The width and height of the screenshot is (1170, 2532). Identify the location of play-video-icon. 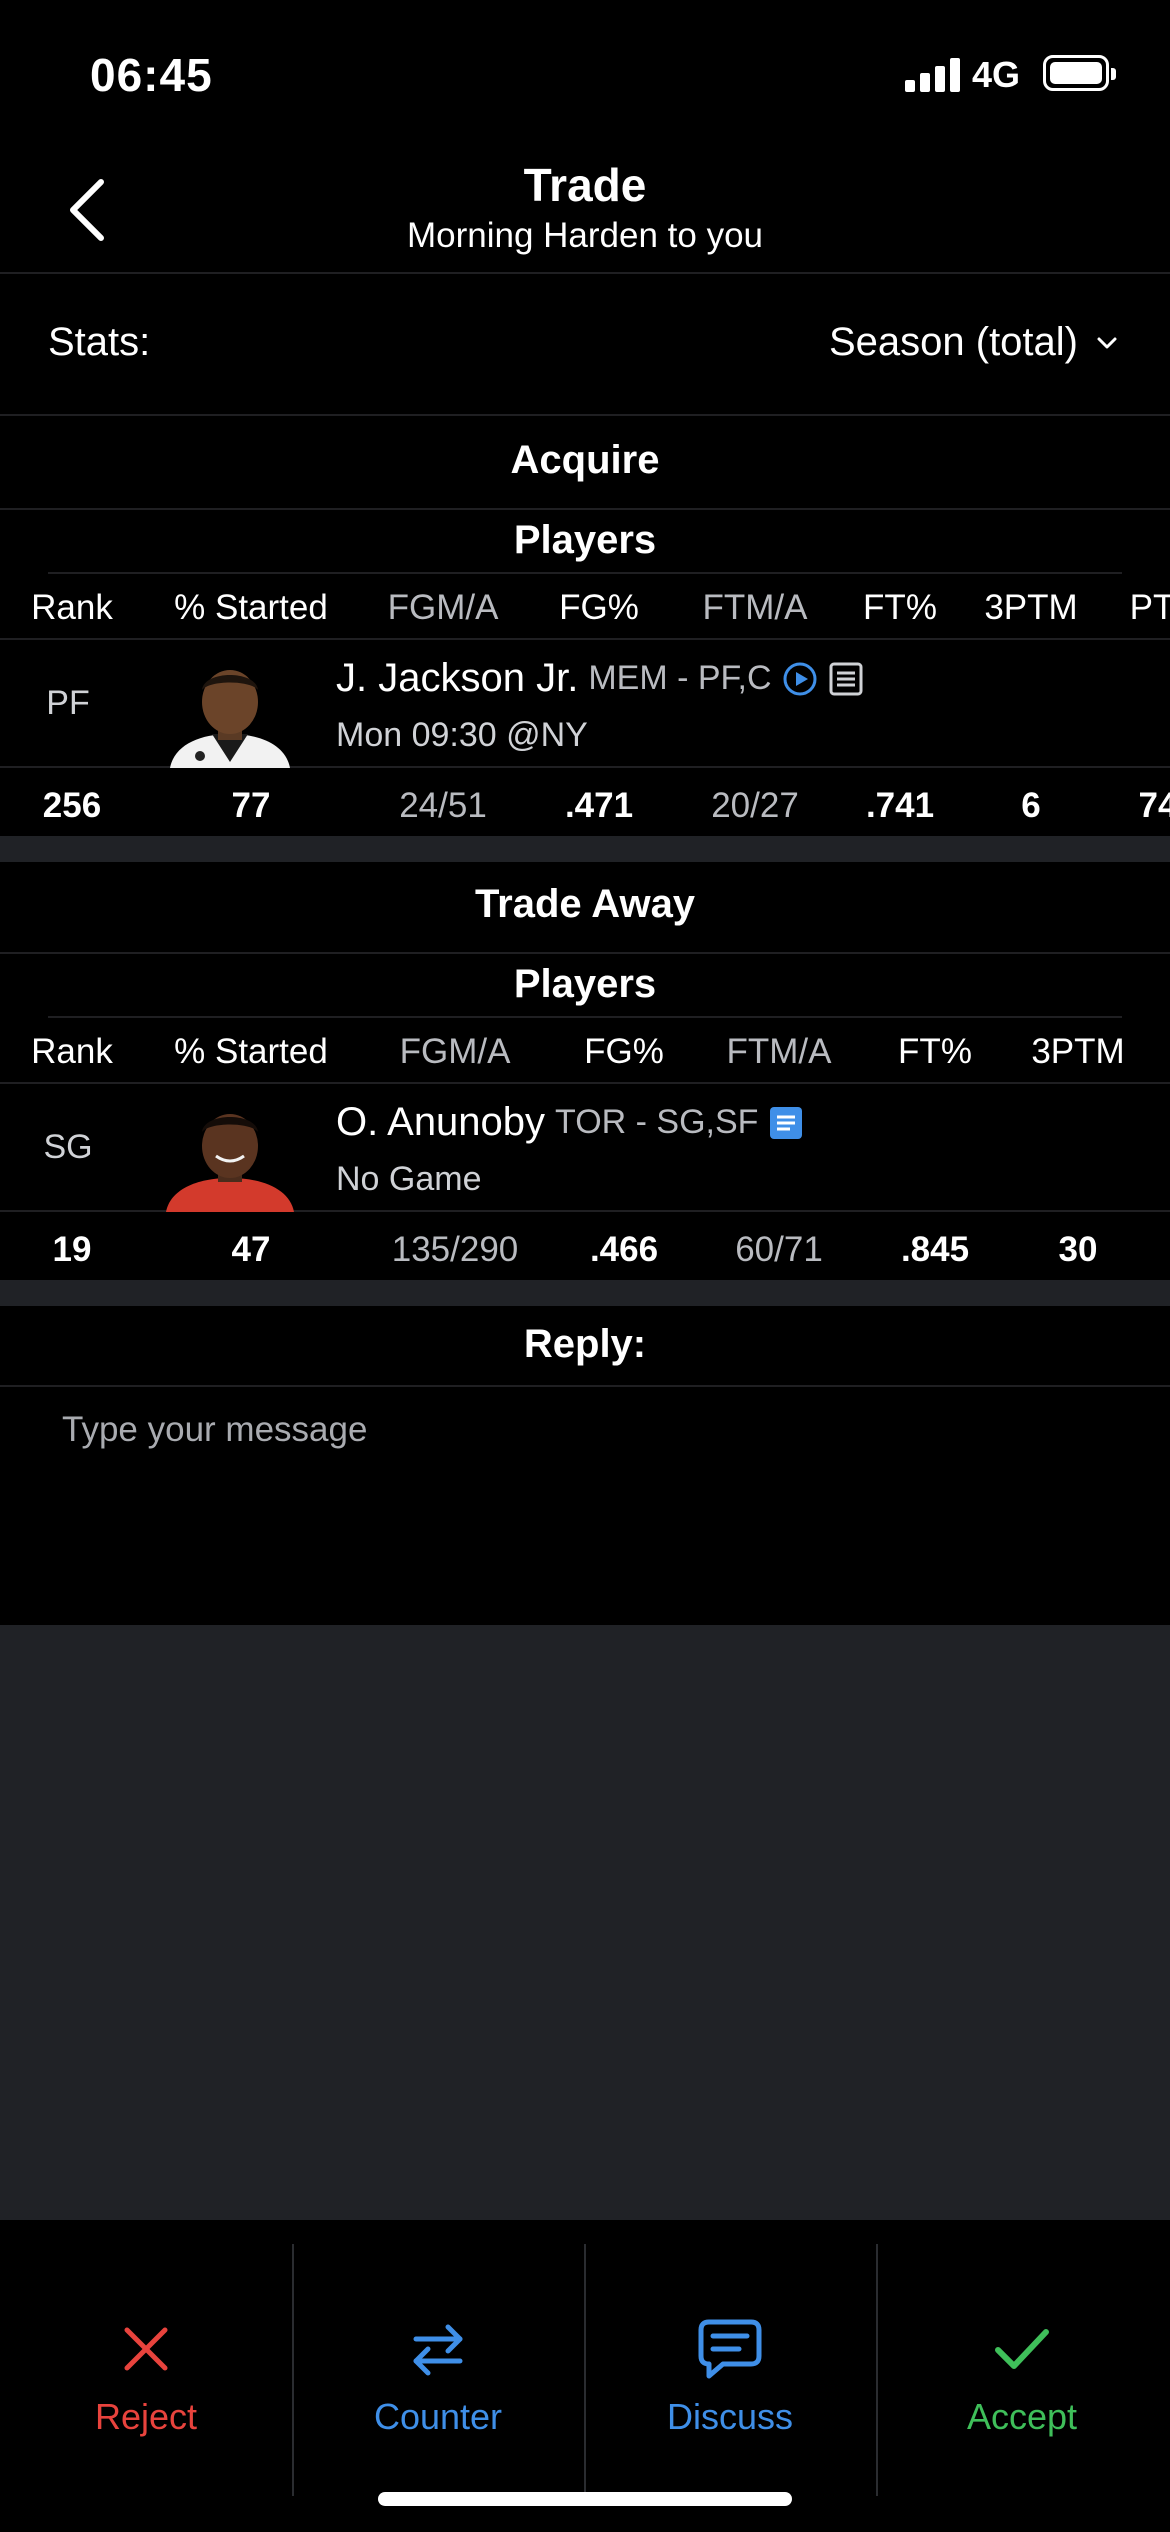
(800, 679).